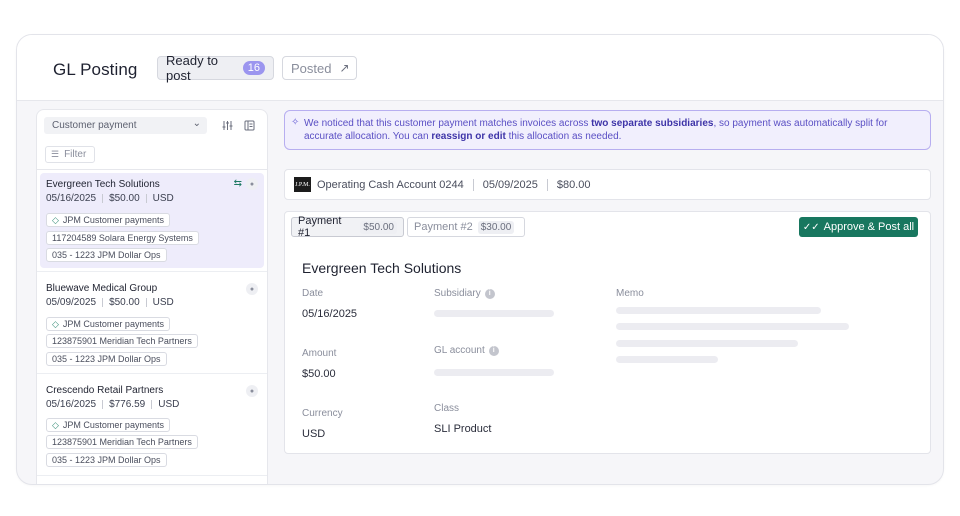 The height and width of the screenshot is (516, 960). What do you see at coordinates (466, 350) in the screenshot?
I see `gl-account-label: GL account i` at bounding box center [466, 350].